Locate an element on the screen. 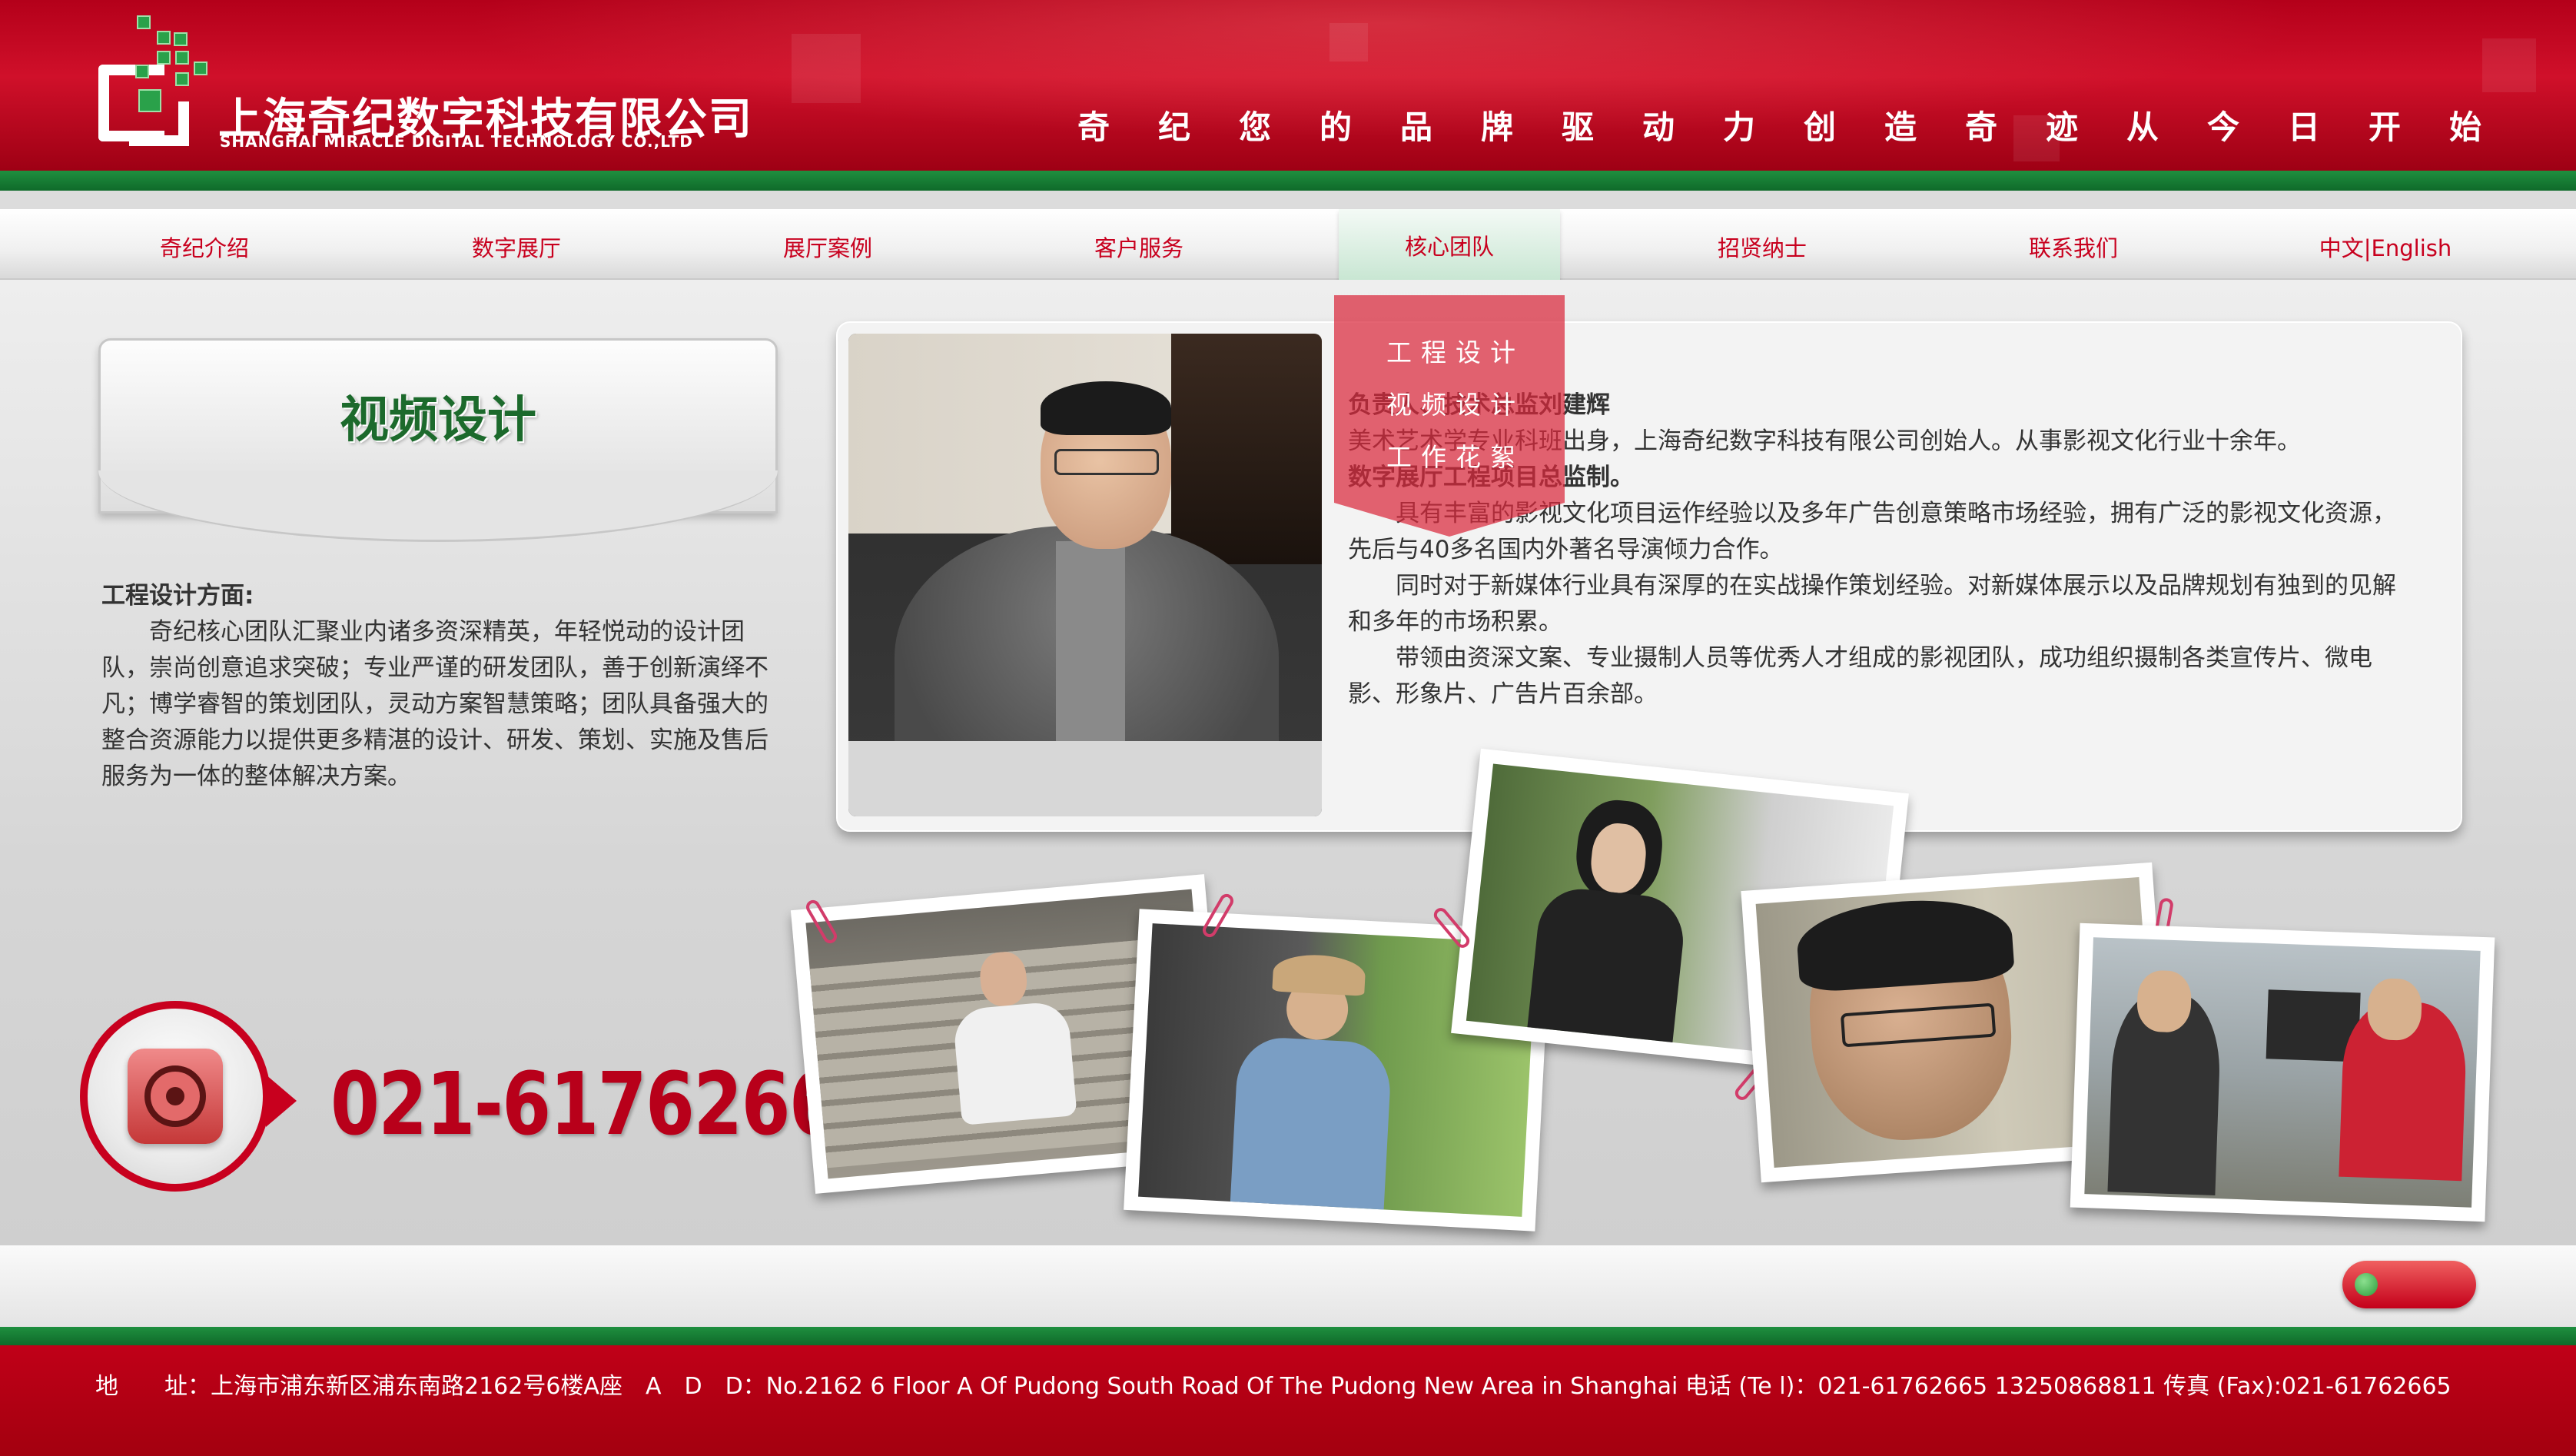 Image resolution: width=2576 pixels, height=1456 pixels. telephone-icon is located at coordinates (175, 1096).